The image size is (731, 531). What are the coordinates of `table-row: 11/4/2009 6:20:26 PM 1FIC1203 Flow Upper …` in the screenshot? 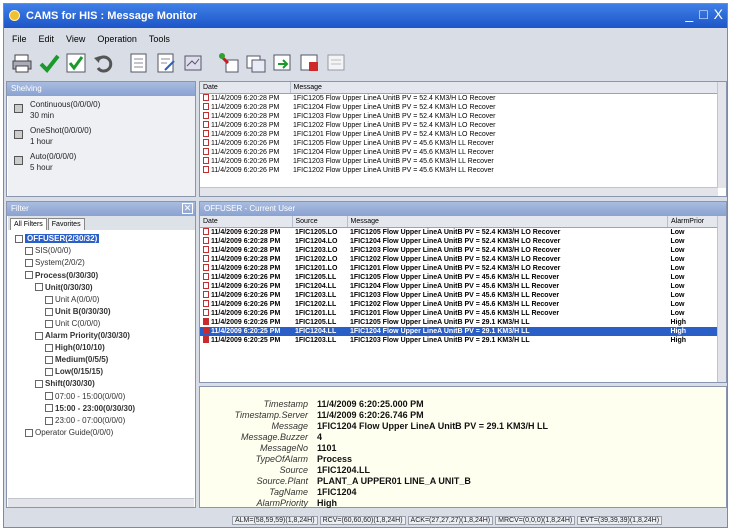 It's located at (459, 161).